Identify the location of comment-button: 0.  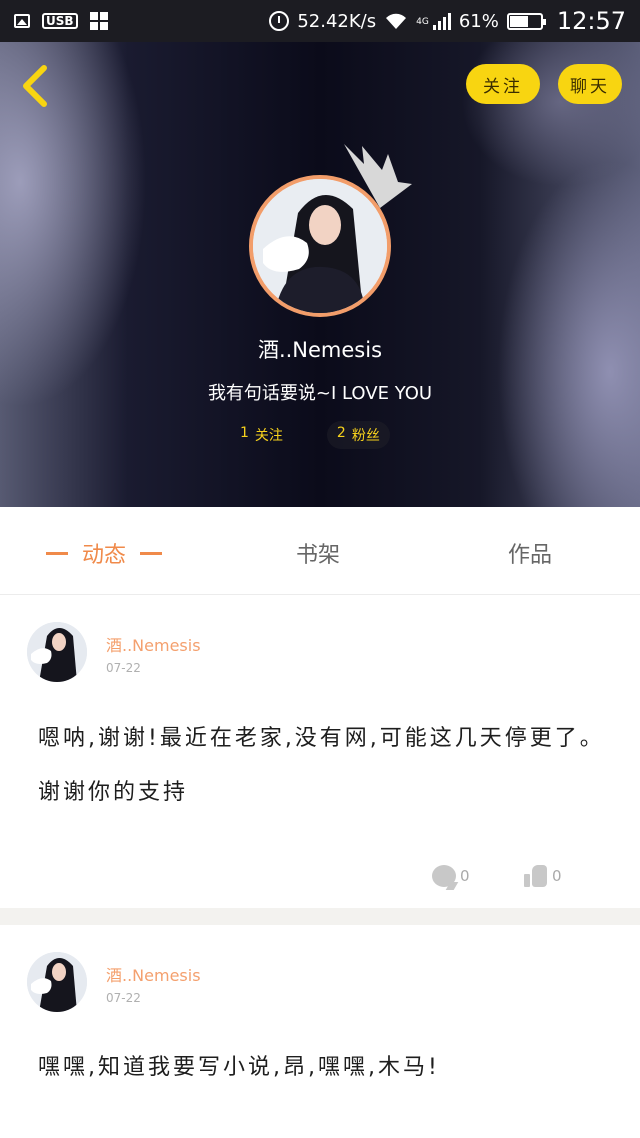
(451, 876).